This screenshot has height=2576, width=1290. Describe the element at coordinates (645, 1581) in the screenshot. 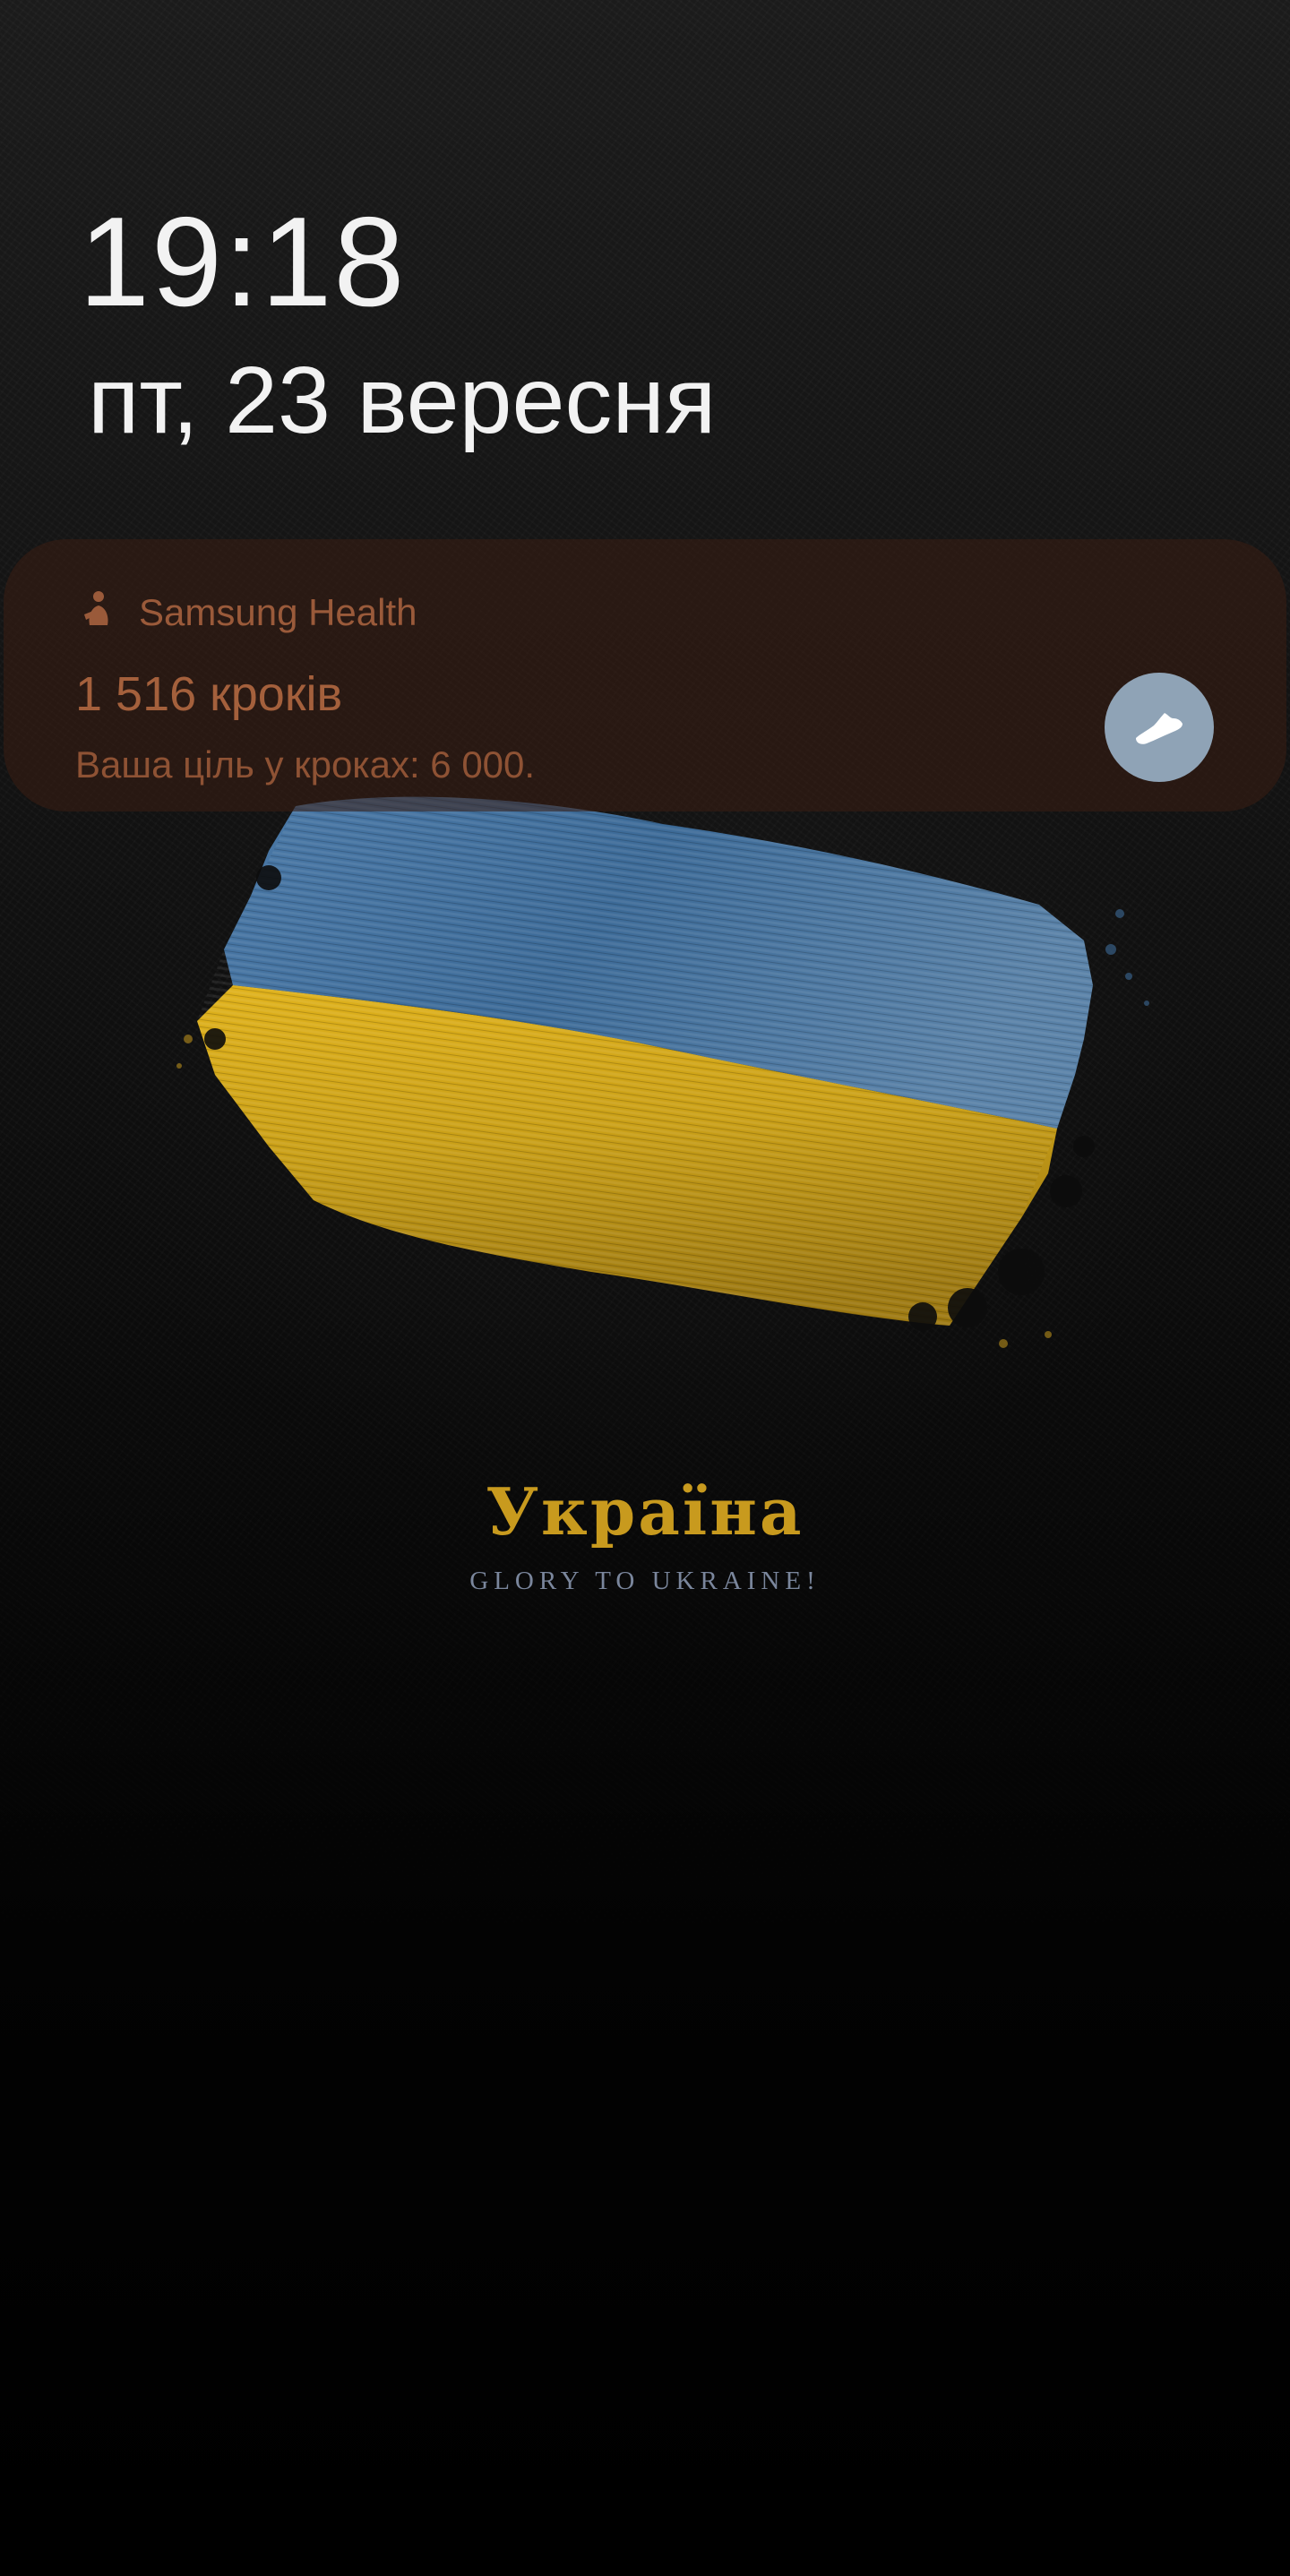

I see `wallpaper-subtitle: GLORY TO UKRAINE!` at that location.